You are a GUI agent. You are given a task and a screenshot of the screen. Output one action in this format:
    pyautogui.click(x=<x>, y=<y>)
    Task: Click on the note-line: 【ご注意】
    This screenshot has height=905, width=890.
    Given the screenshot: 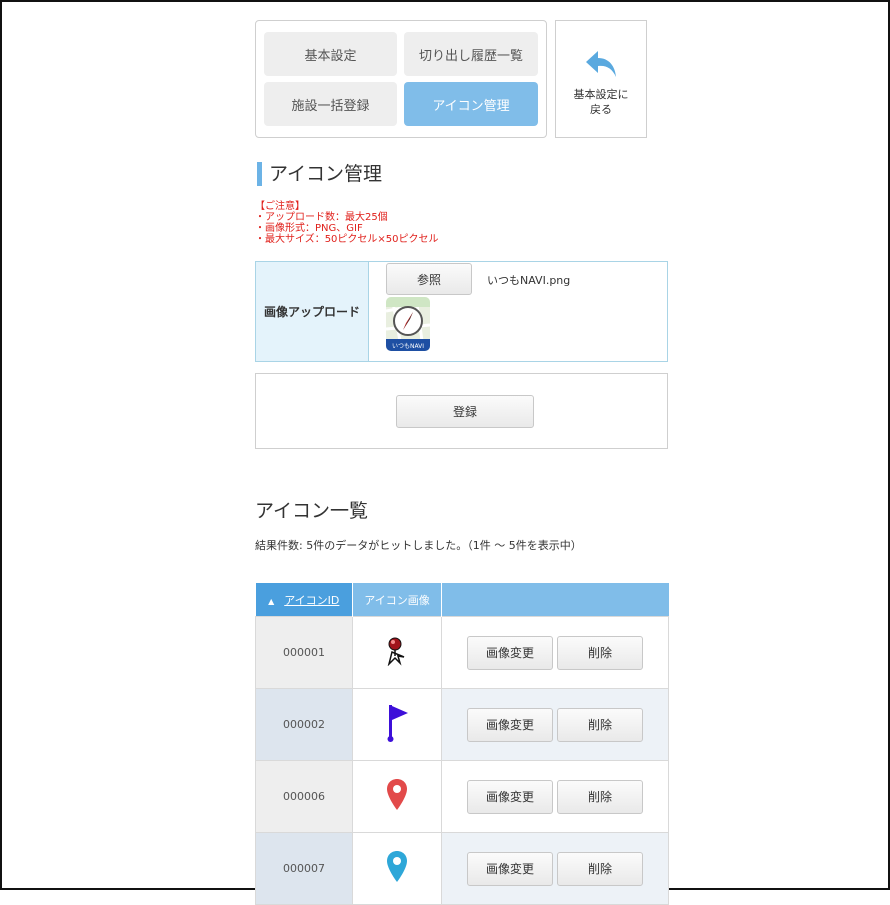 What is the action you would take?
    pyautogui.click(x=280, y=206)
    